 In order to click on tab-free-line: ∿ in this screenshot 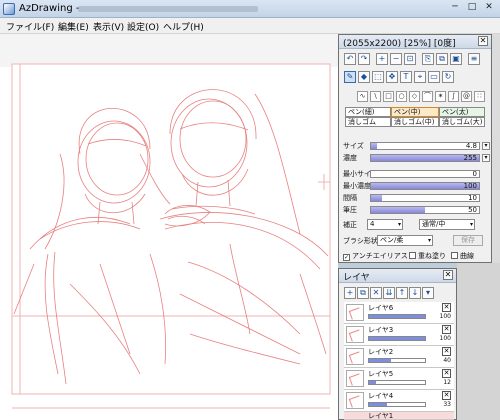, I will do `click(362, 96)`.